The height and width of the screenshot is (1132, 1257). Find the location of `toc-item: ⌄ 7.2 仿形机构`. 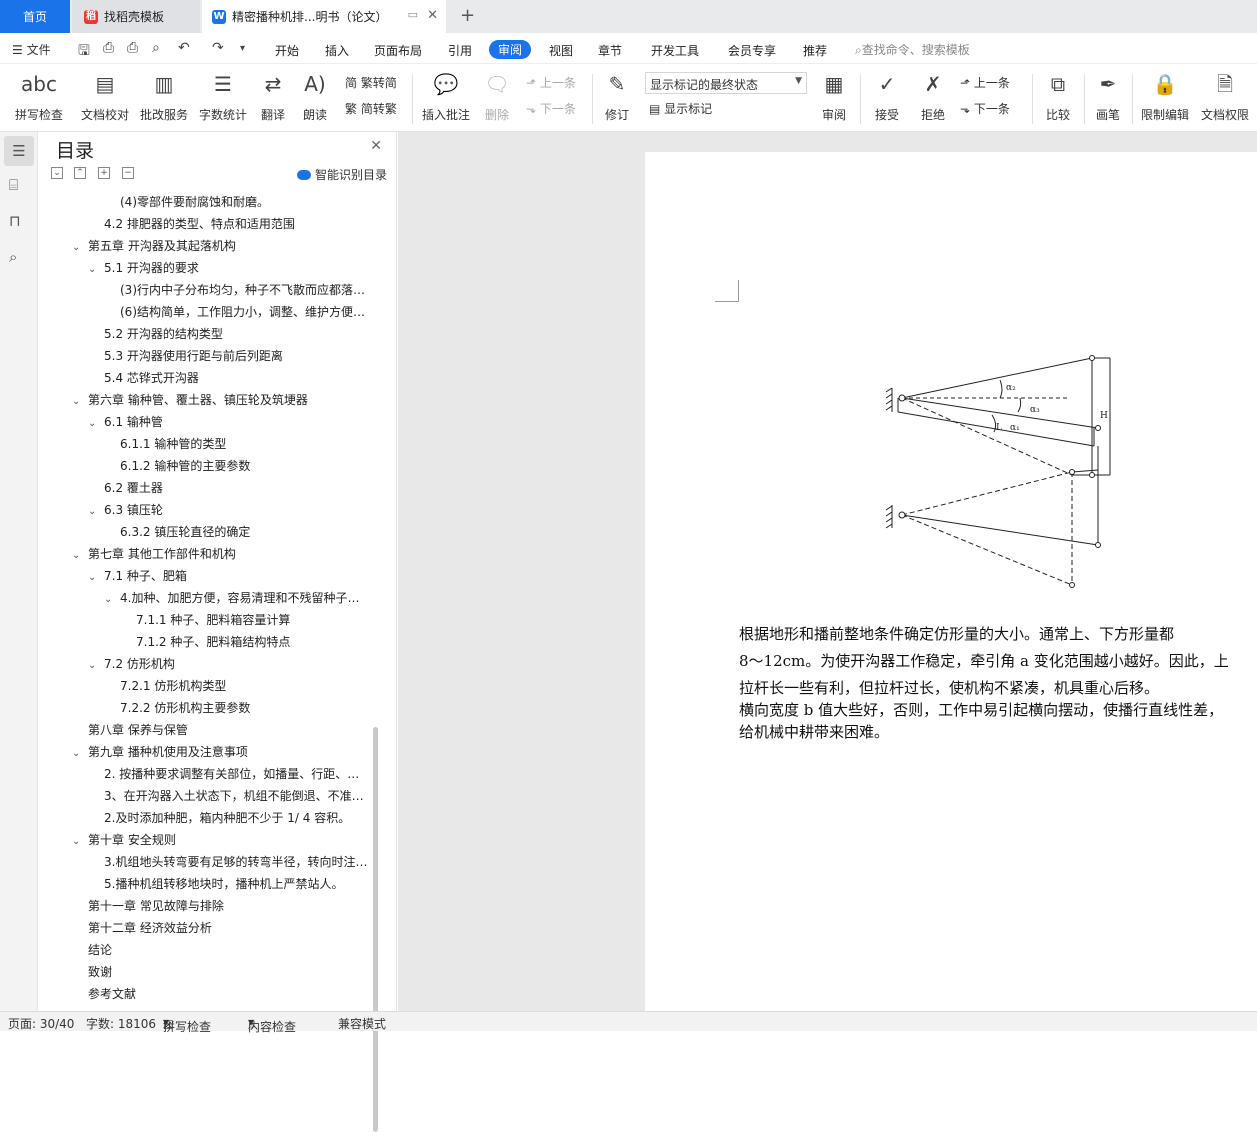

toc-item: ⌄ 7.2 仿形机构 is located at coordinates (228, 664).